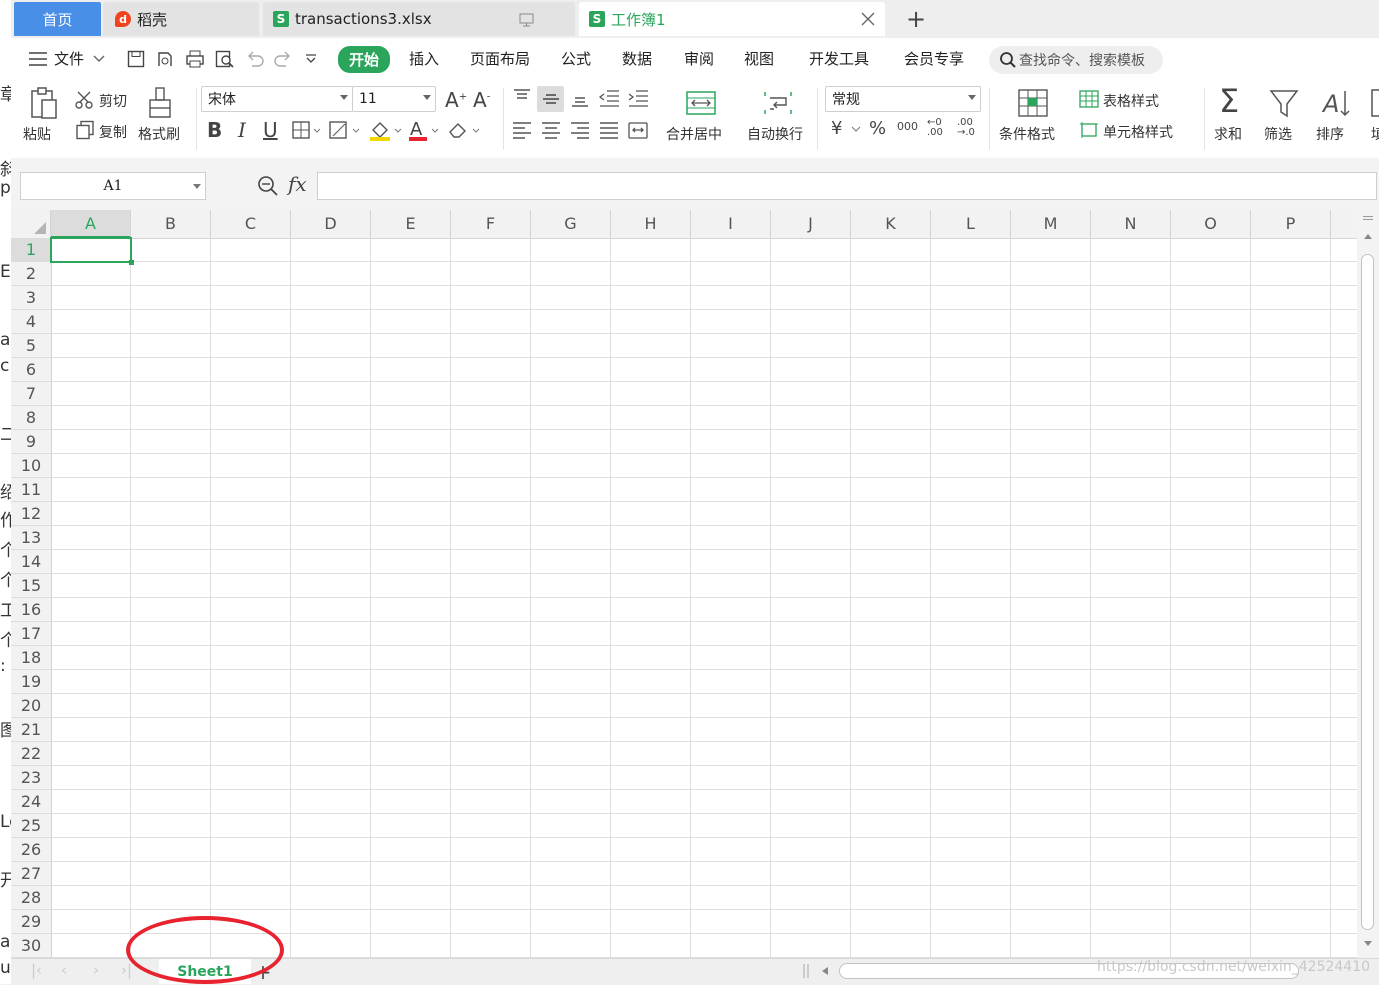 This screenshot has width=1379, height=985. What do you see at coordinates (69, 58) in the screenshot?
I see `menu-file: 文件` at bounding box center [69, 58].